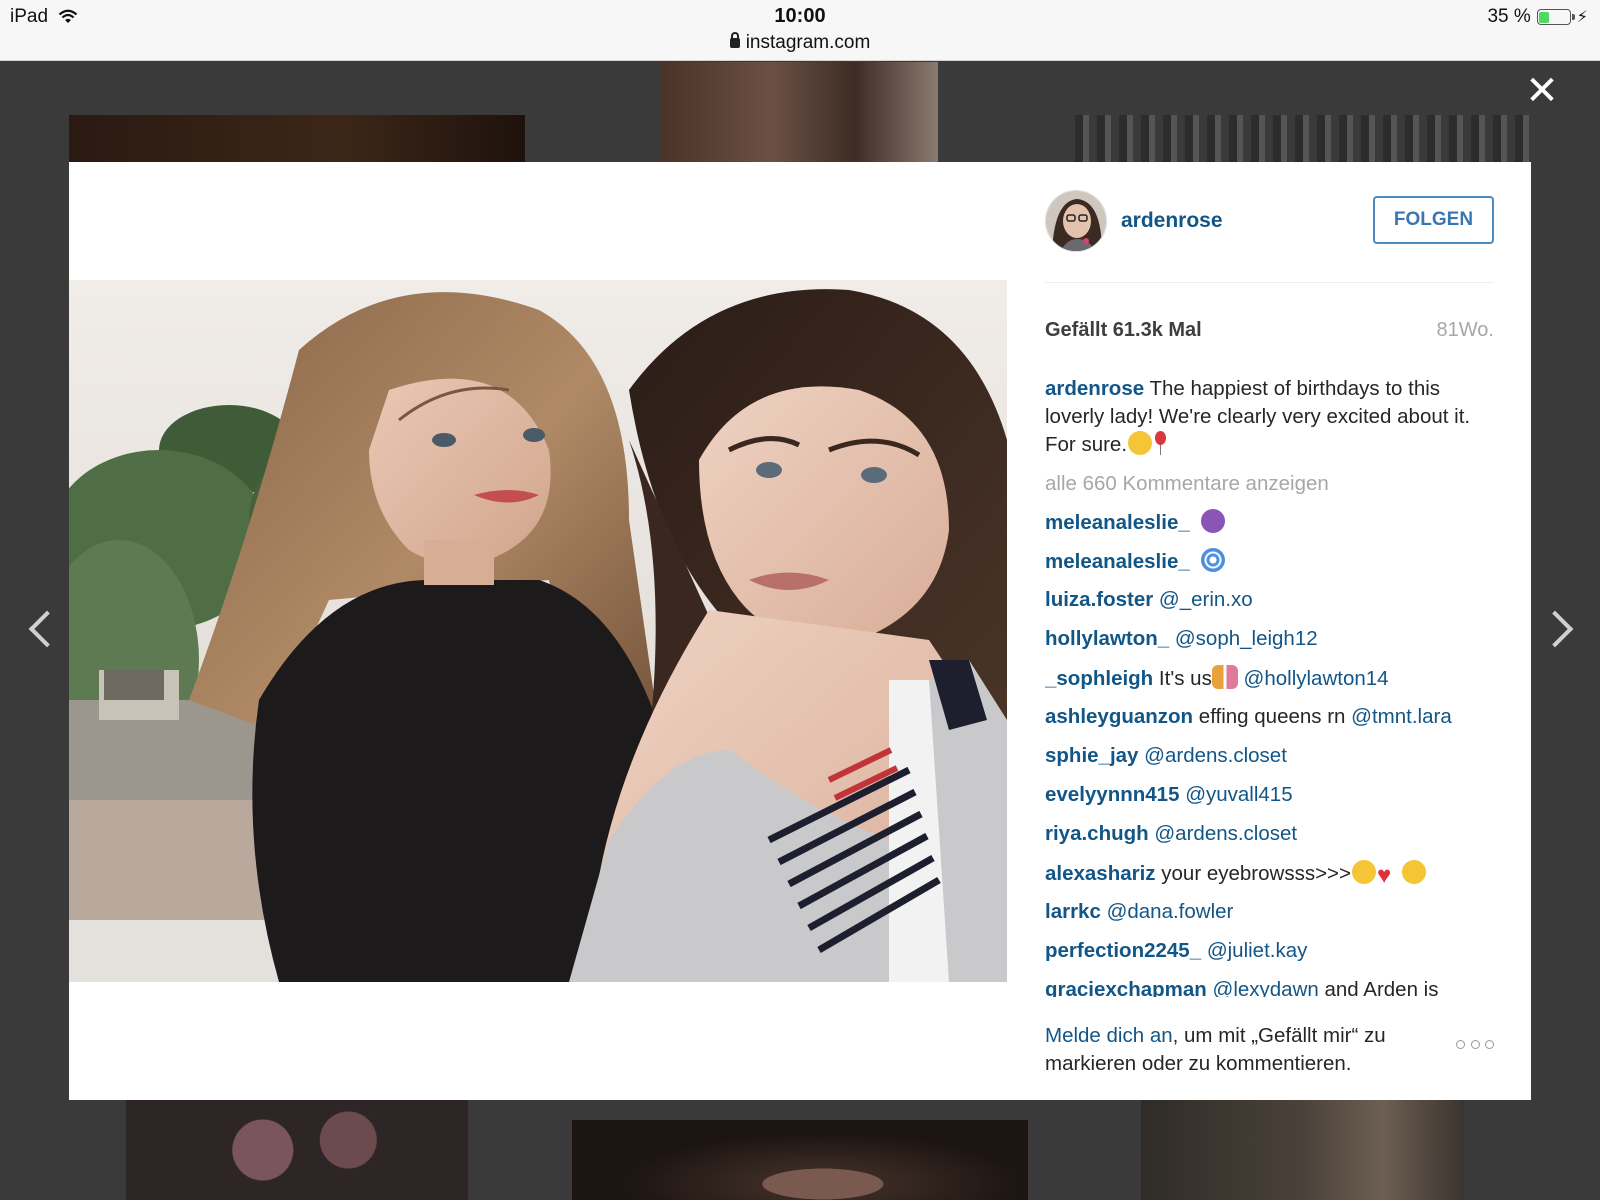 Image resolution: width=1600 pixels, height=1200 pixels. Describe the element at coordinates (1269, 484) in the screenshot. I see `show-all-comments-link: alle 660 Kommentare anzeigen` at that location.